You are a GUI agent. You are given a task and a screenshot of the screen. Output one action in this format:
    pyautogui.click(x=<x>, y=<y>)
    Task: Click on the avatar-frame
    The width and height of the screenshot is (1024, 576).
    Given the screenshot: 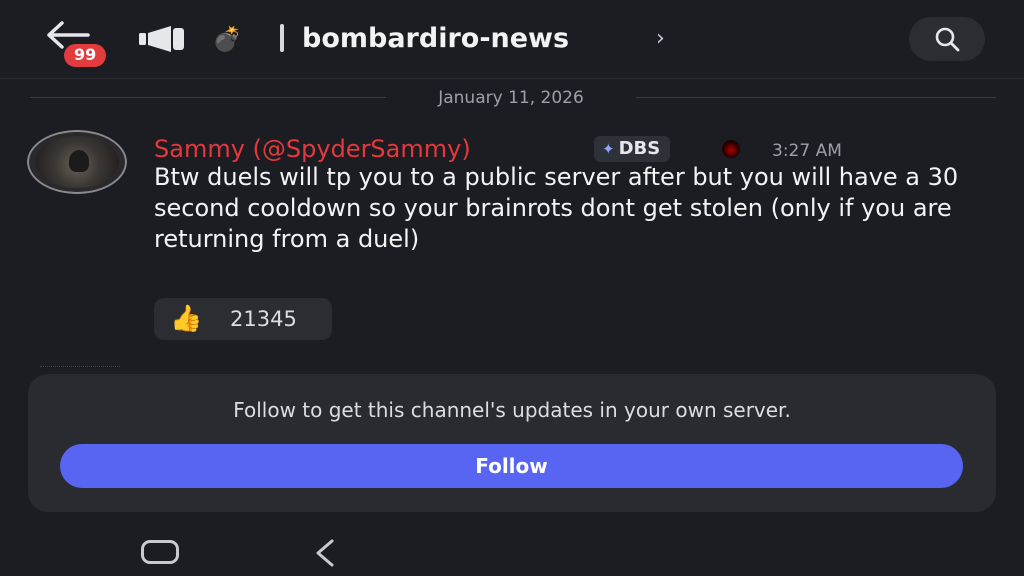 What is the action you would take?
    pyautogui.click(x=77, y=162)
    